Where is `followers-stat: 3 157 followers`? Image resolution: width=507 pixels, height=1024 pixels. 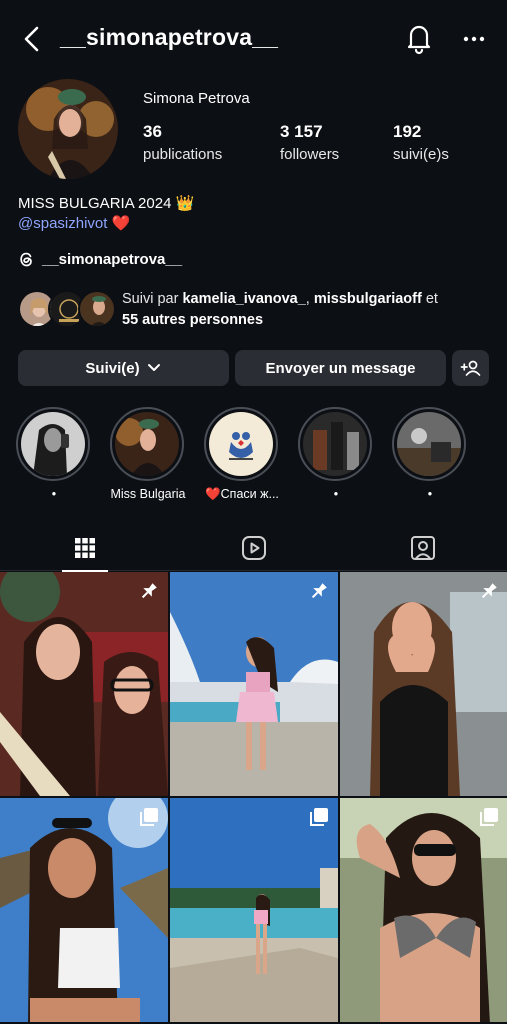 followers-stat: 3 157 followers is located at coordinates (309, 142).